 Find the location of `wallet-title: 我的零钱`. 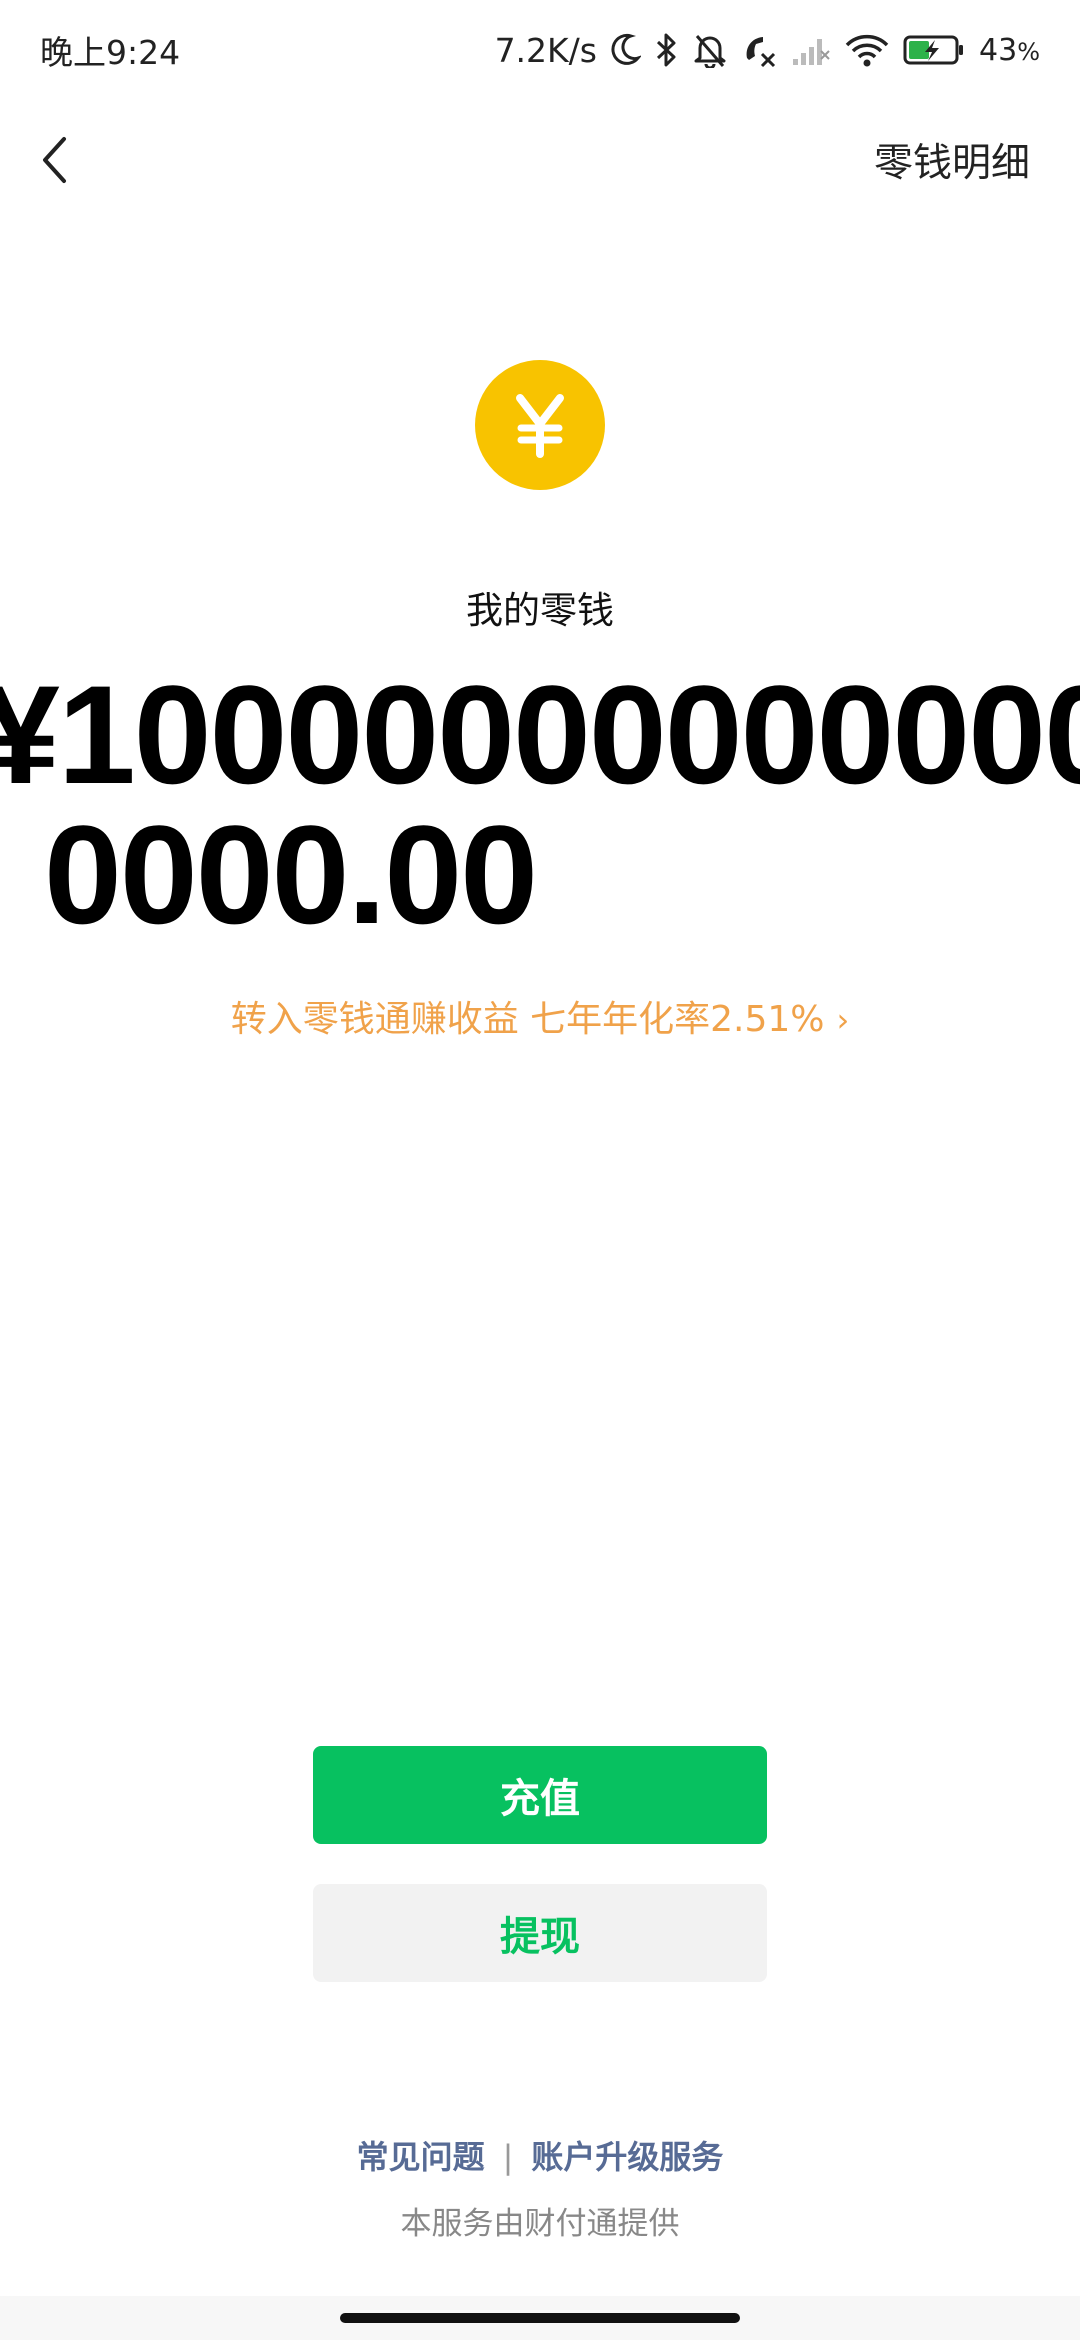

wallet-title: 我的零钱 is located at coordinates (540, 610).